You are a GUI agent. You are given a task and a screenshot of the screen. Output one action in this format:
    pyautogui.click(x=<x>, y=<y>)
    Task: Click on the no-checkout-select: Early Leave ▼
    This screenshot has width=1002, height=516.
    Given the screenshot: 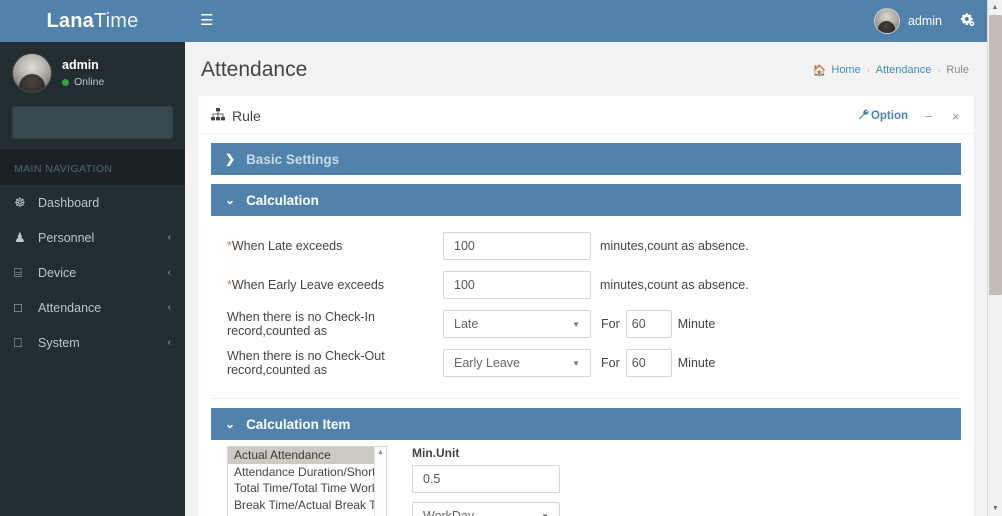 What is the action you would take?
    pyautogui.click(x=517, y=363)
    